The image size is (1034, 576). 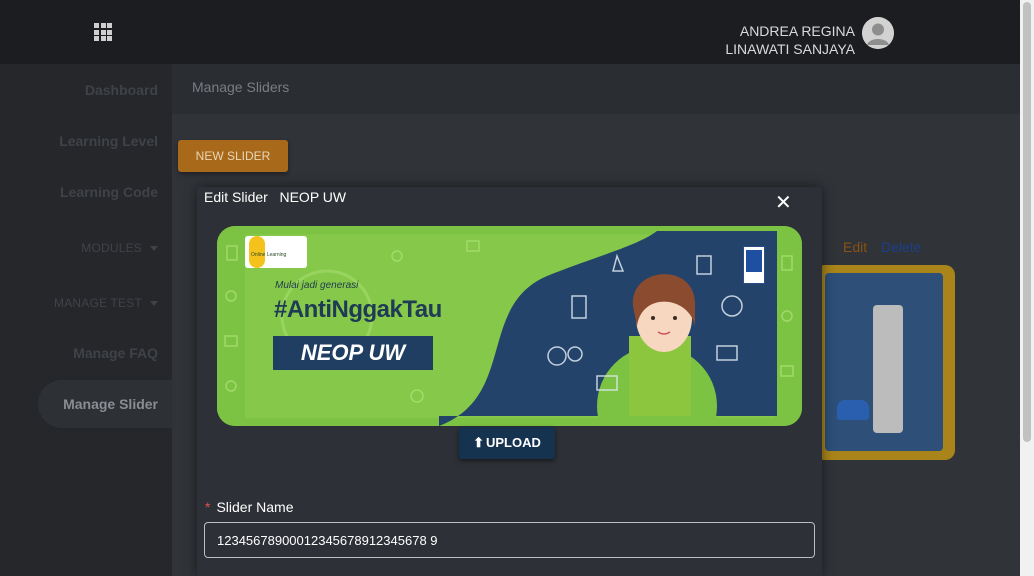 What do you see at coordinates (353, 352) in the screenshot?
I see `banner-name-text: NEOP UW` at bounding box center [353, 352].